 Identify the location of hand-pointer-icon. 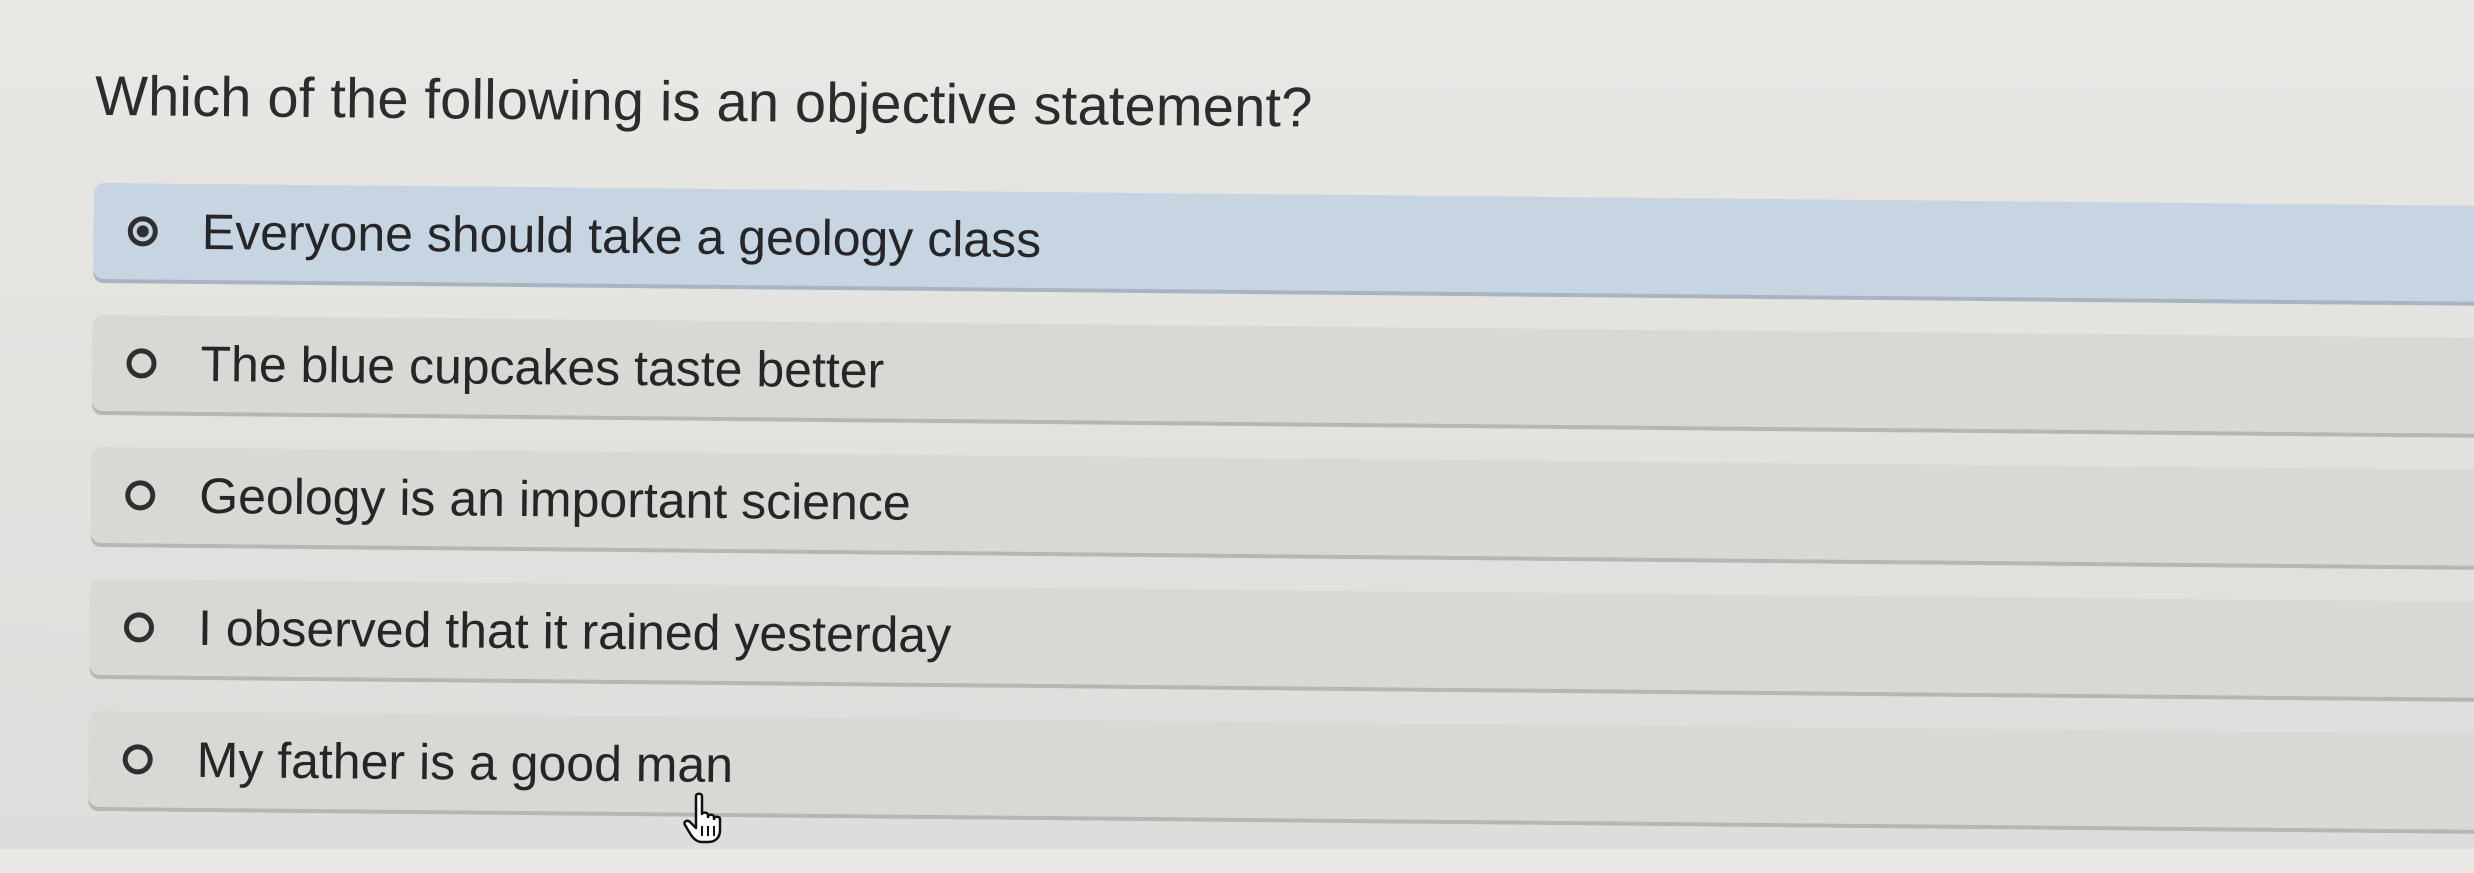
(702, 818).